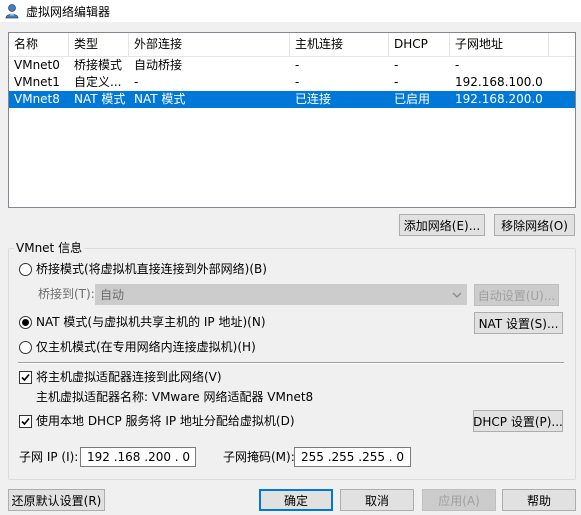 This screenshot has width=581, height=515. Describe the element at coordinates (129, 377) in the screenshot. I see `connect-adapter-label: 将主机虚拟适配器连接到此网络(V)` at that location.